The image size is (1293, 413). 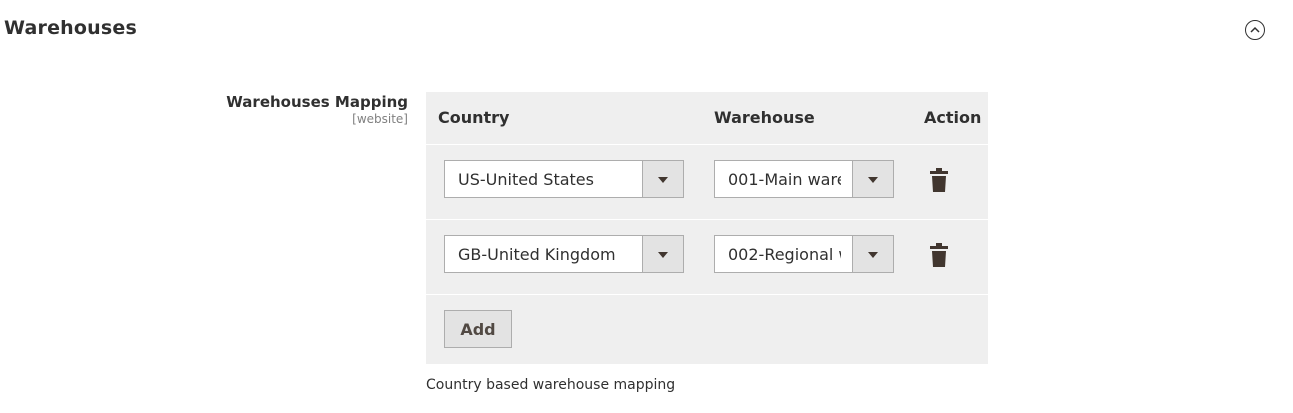 I want to click on country-select-row-2: GB-United Kingdom, so click(x=564, y=254).